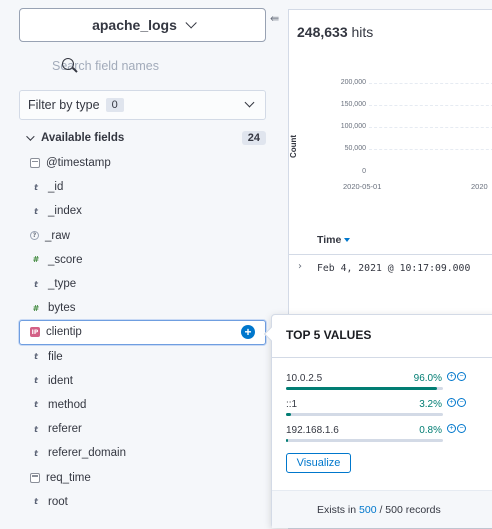 The image size is (492, 529). What do you see at coordinates (142, 236) in the screenshot?
I see `field-item-raw: ? _raw` at bounding box center [142, 236].